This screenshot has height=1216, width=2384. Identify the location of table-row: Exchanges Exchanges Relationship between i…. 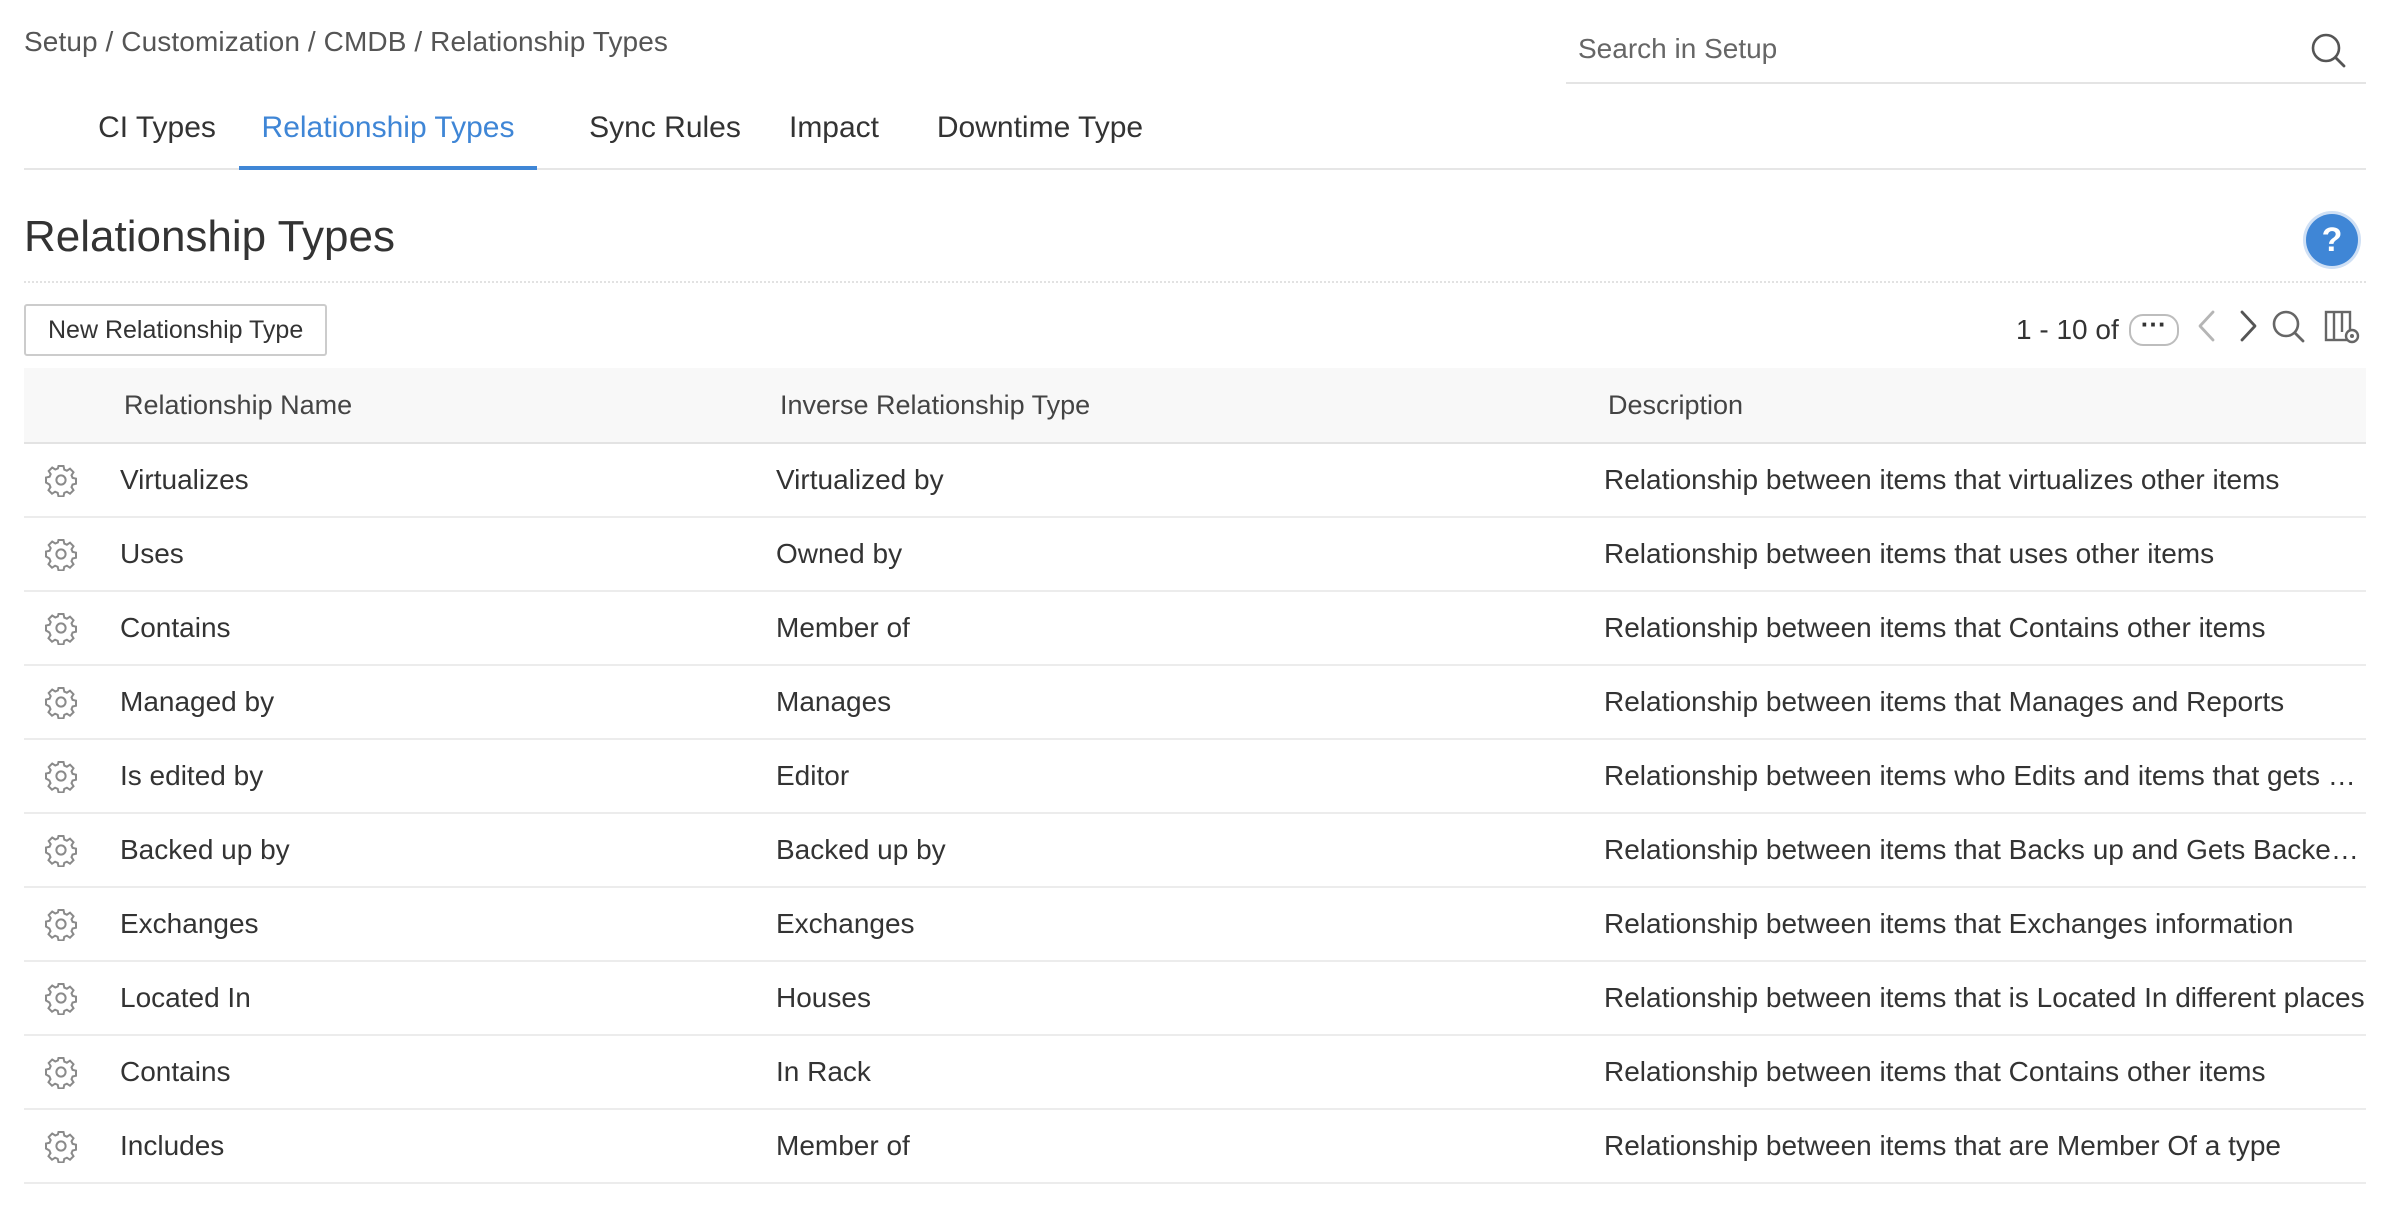
(1195, 925).